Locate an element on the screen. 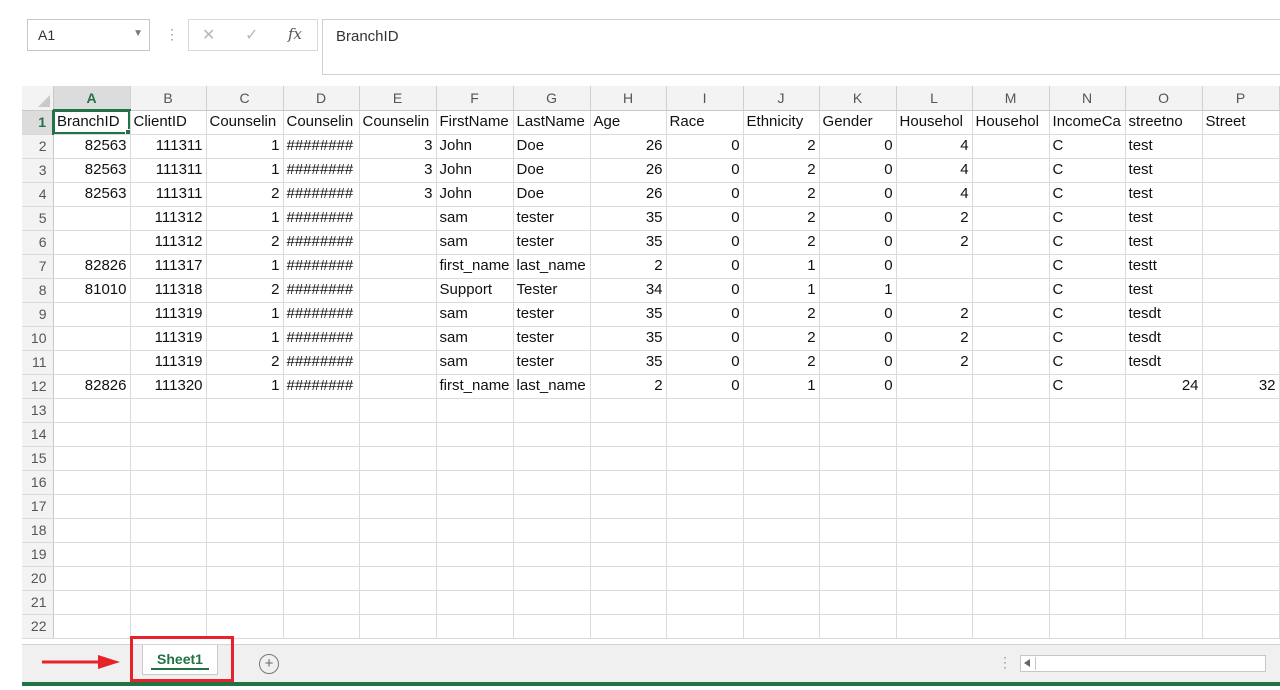 Image resolution: width=1280 pixels, height=690 pixels. cell: Tester is located at coordinates (552, 290).